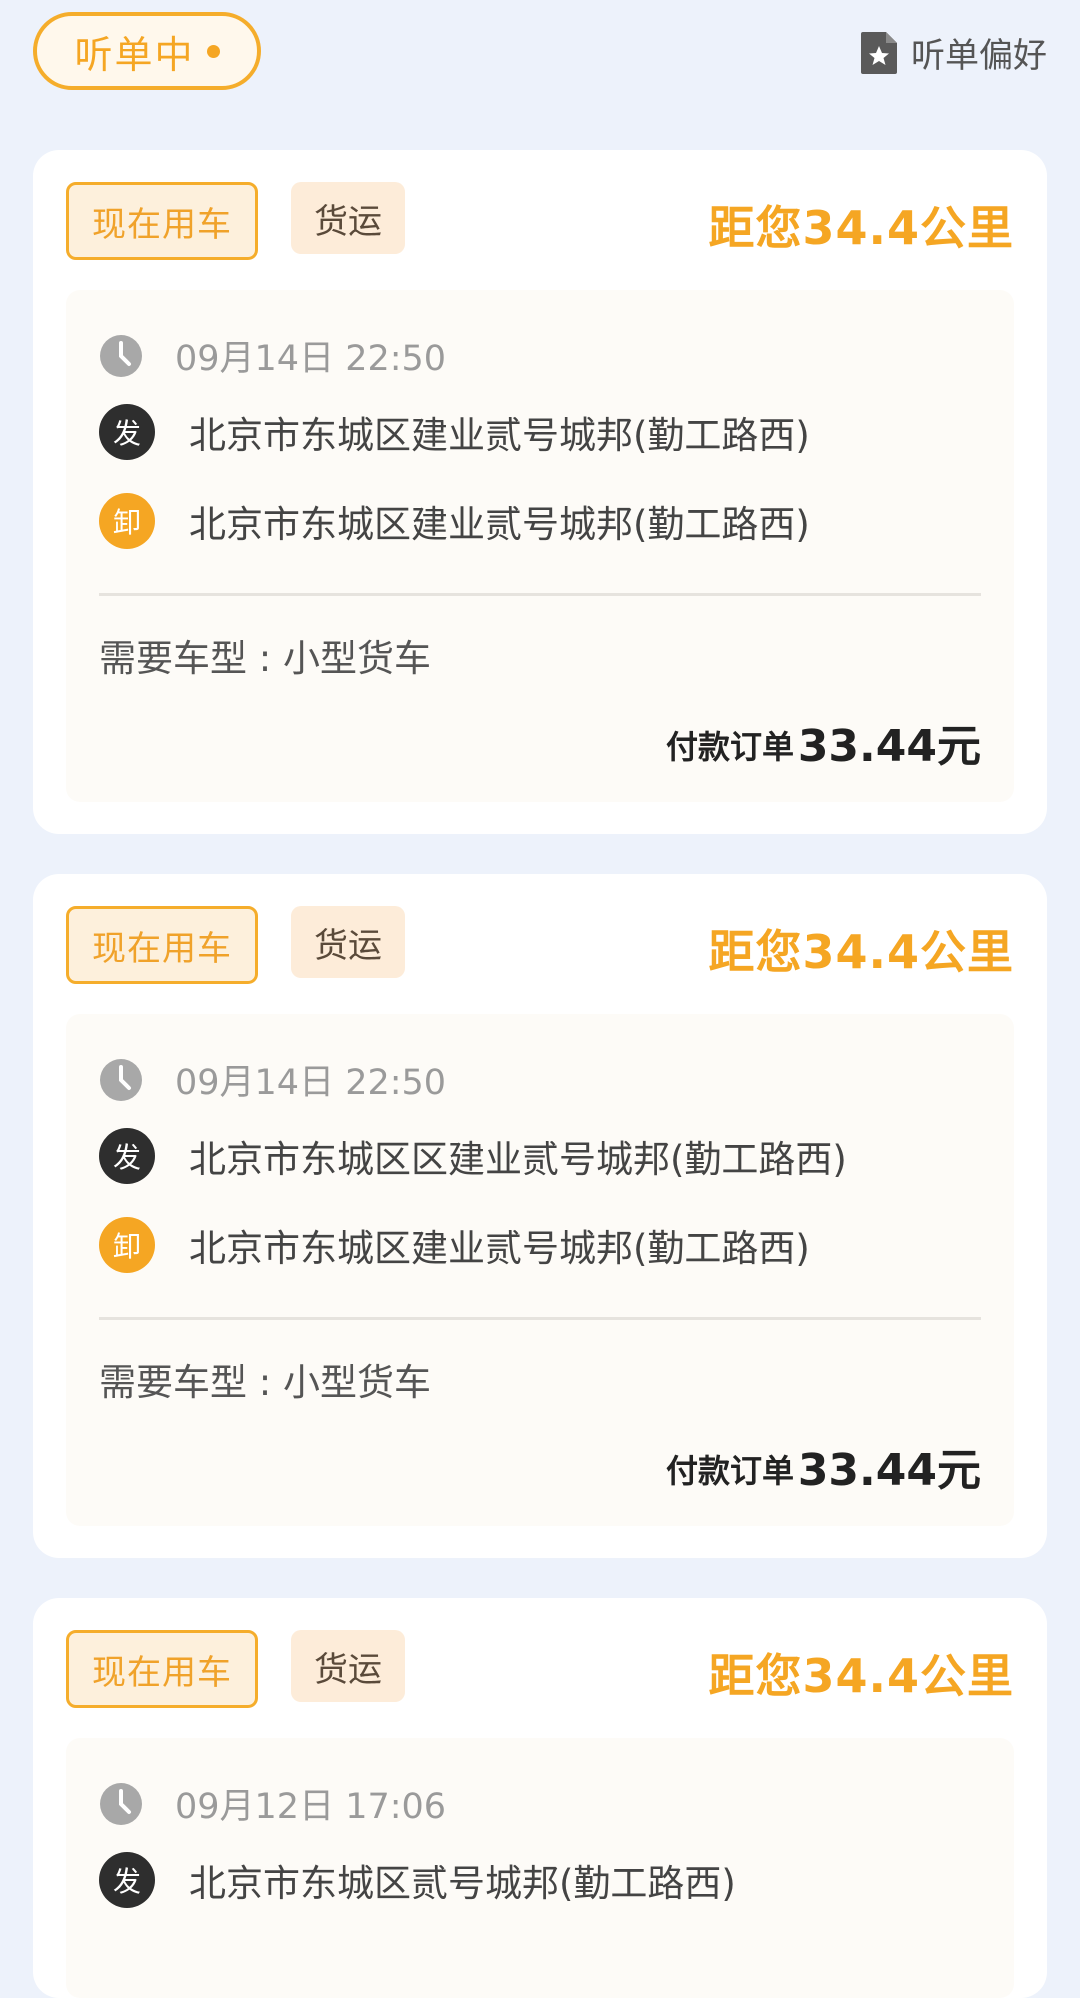  What do you see at coordinates (213, 51) in the screenshot?
I see `status-dot-icon` at bounding box center [213, 51].